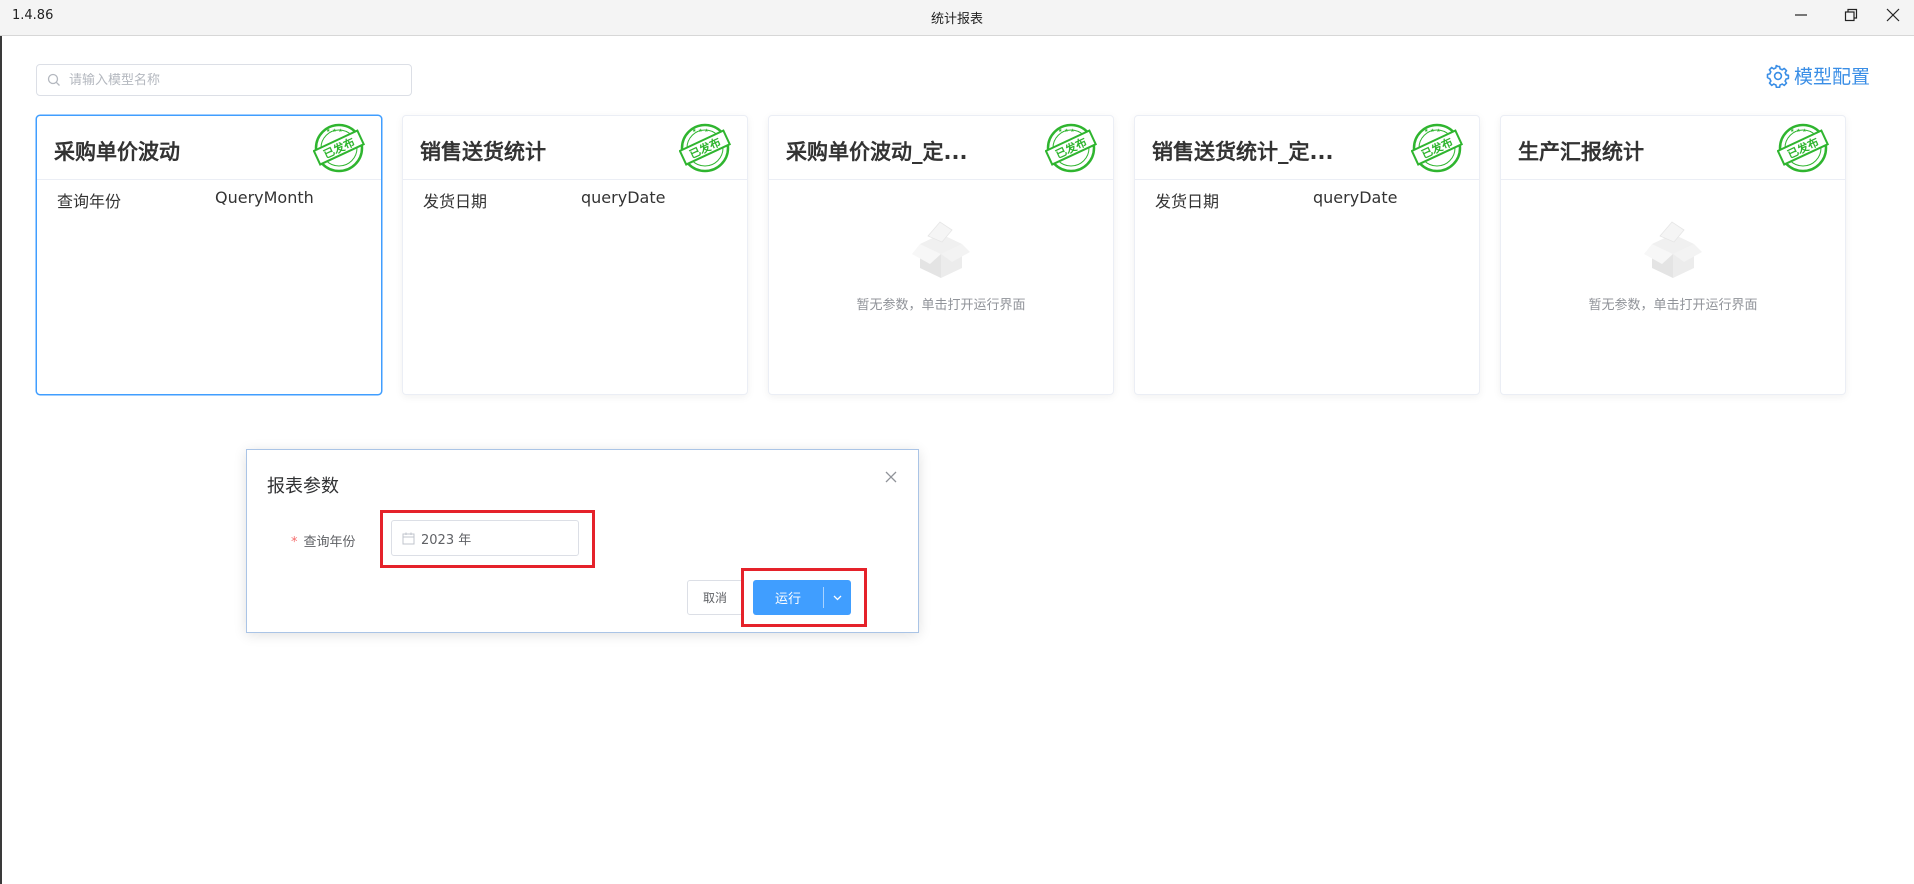 The image size is (1914, 884). What do you see at coordinates (209, 148) in the screenshot?
I see `card-header: 采购单价波动 ★ ★ ★ 已发布` at bounding box center [209, 148].